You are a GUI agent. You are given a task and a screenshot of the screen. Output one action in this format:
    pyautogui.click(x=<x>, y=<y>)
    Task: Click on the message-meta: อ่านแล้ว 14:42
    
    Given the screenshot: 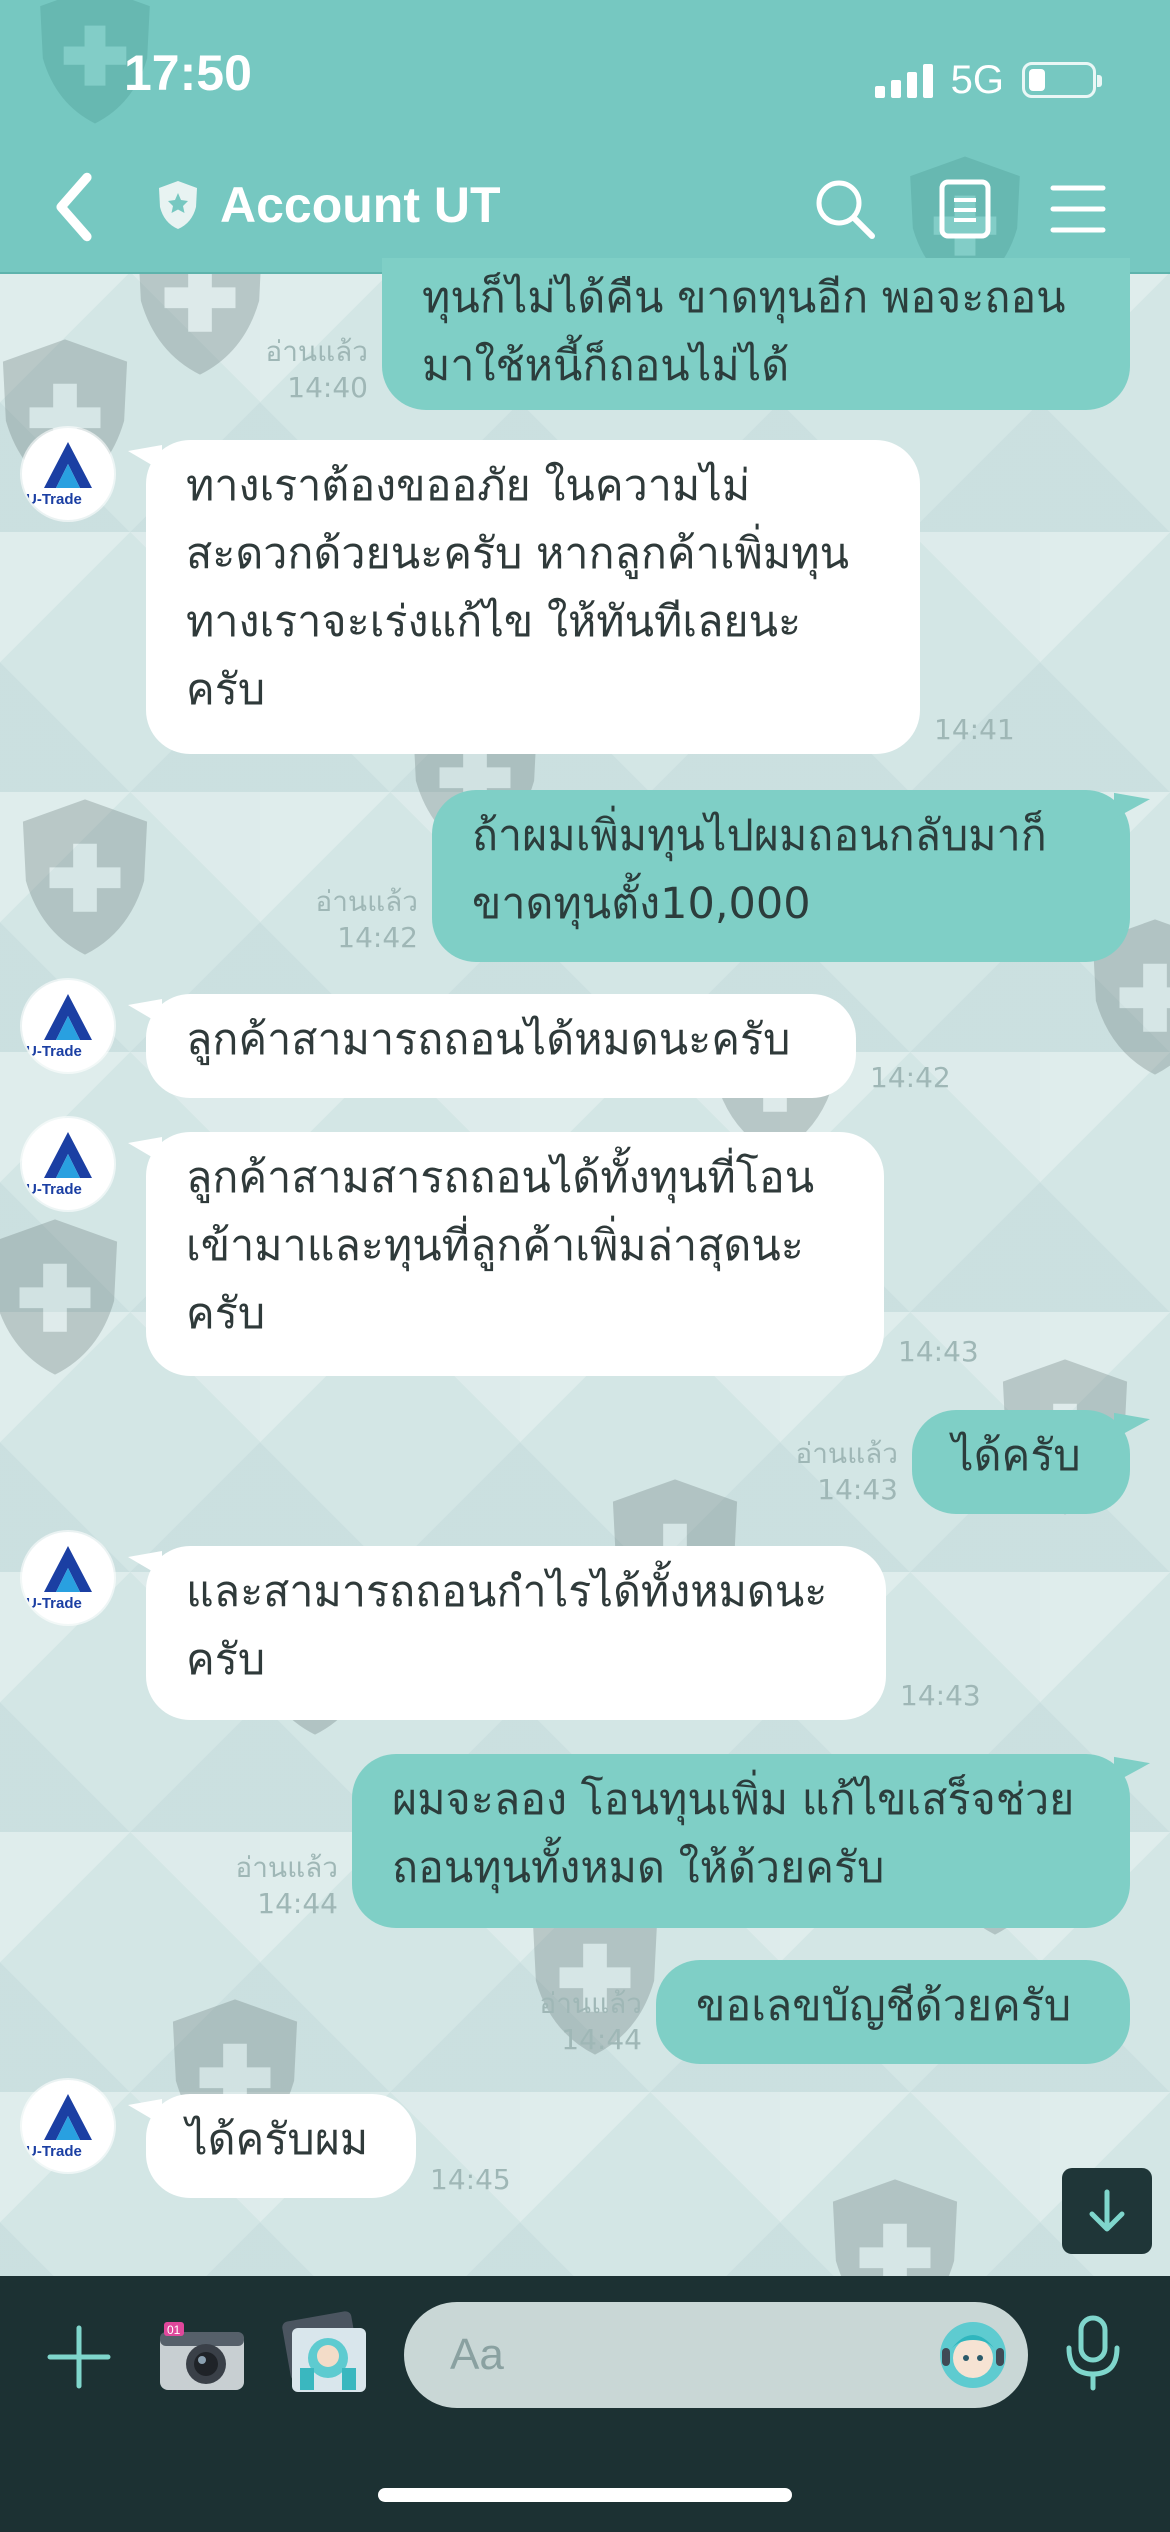 What is the action you would take?
    pyautogui.click(x=366, y=920)
    